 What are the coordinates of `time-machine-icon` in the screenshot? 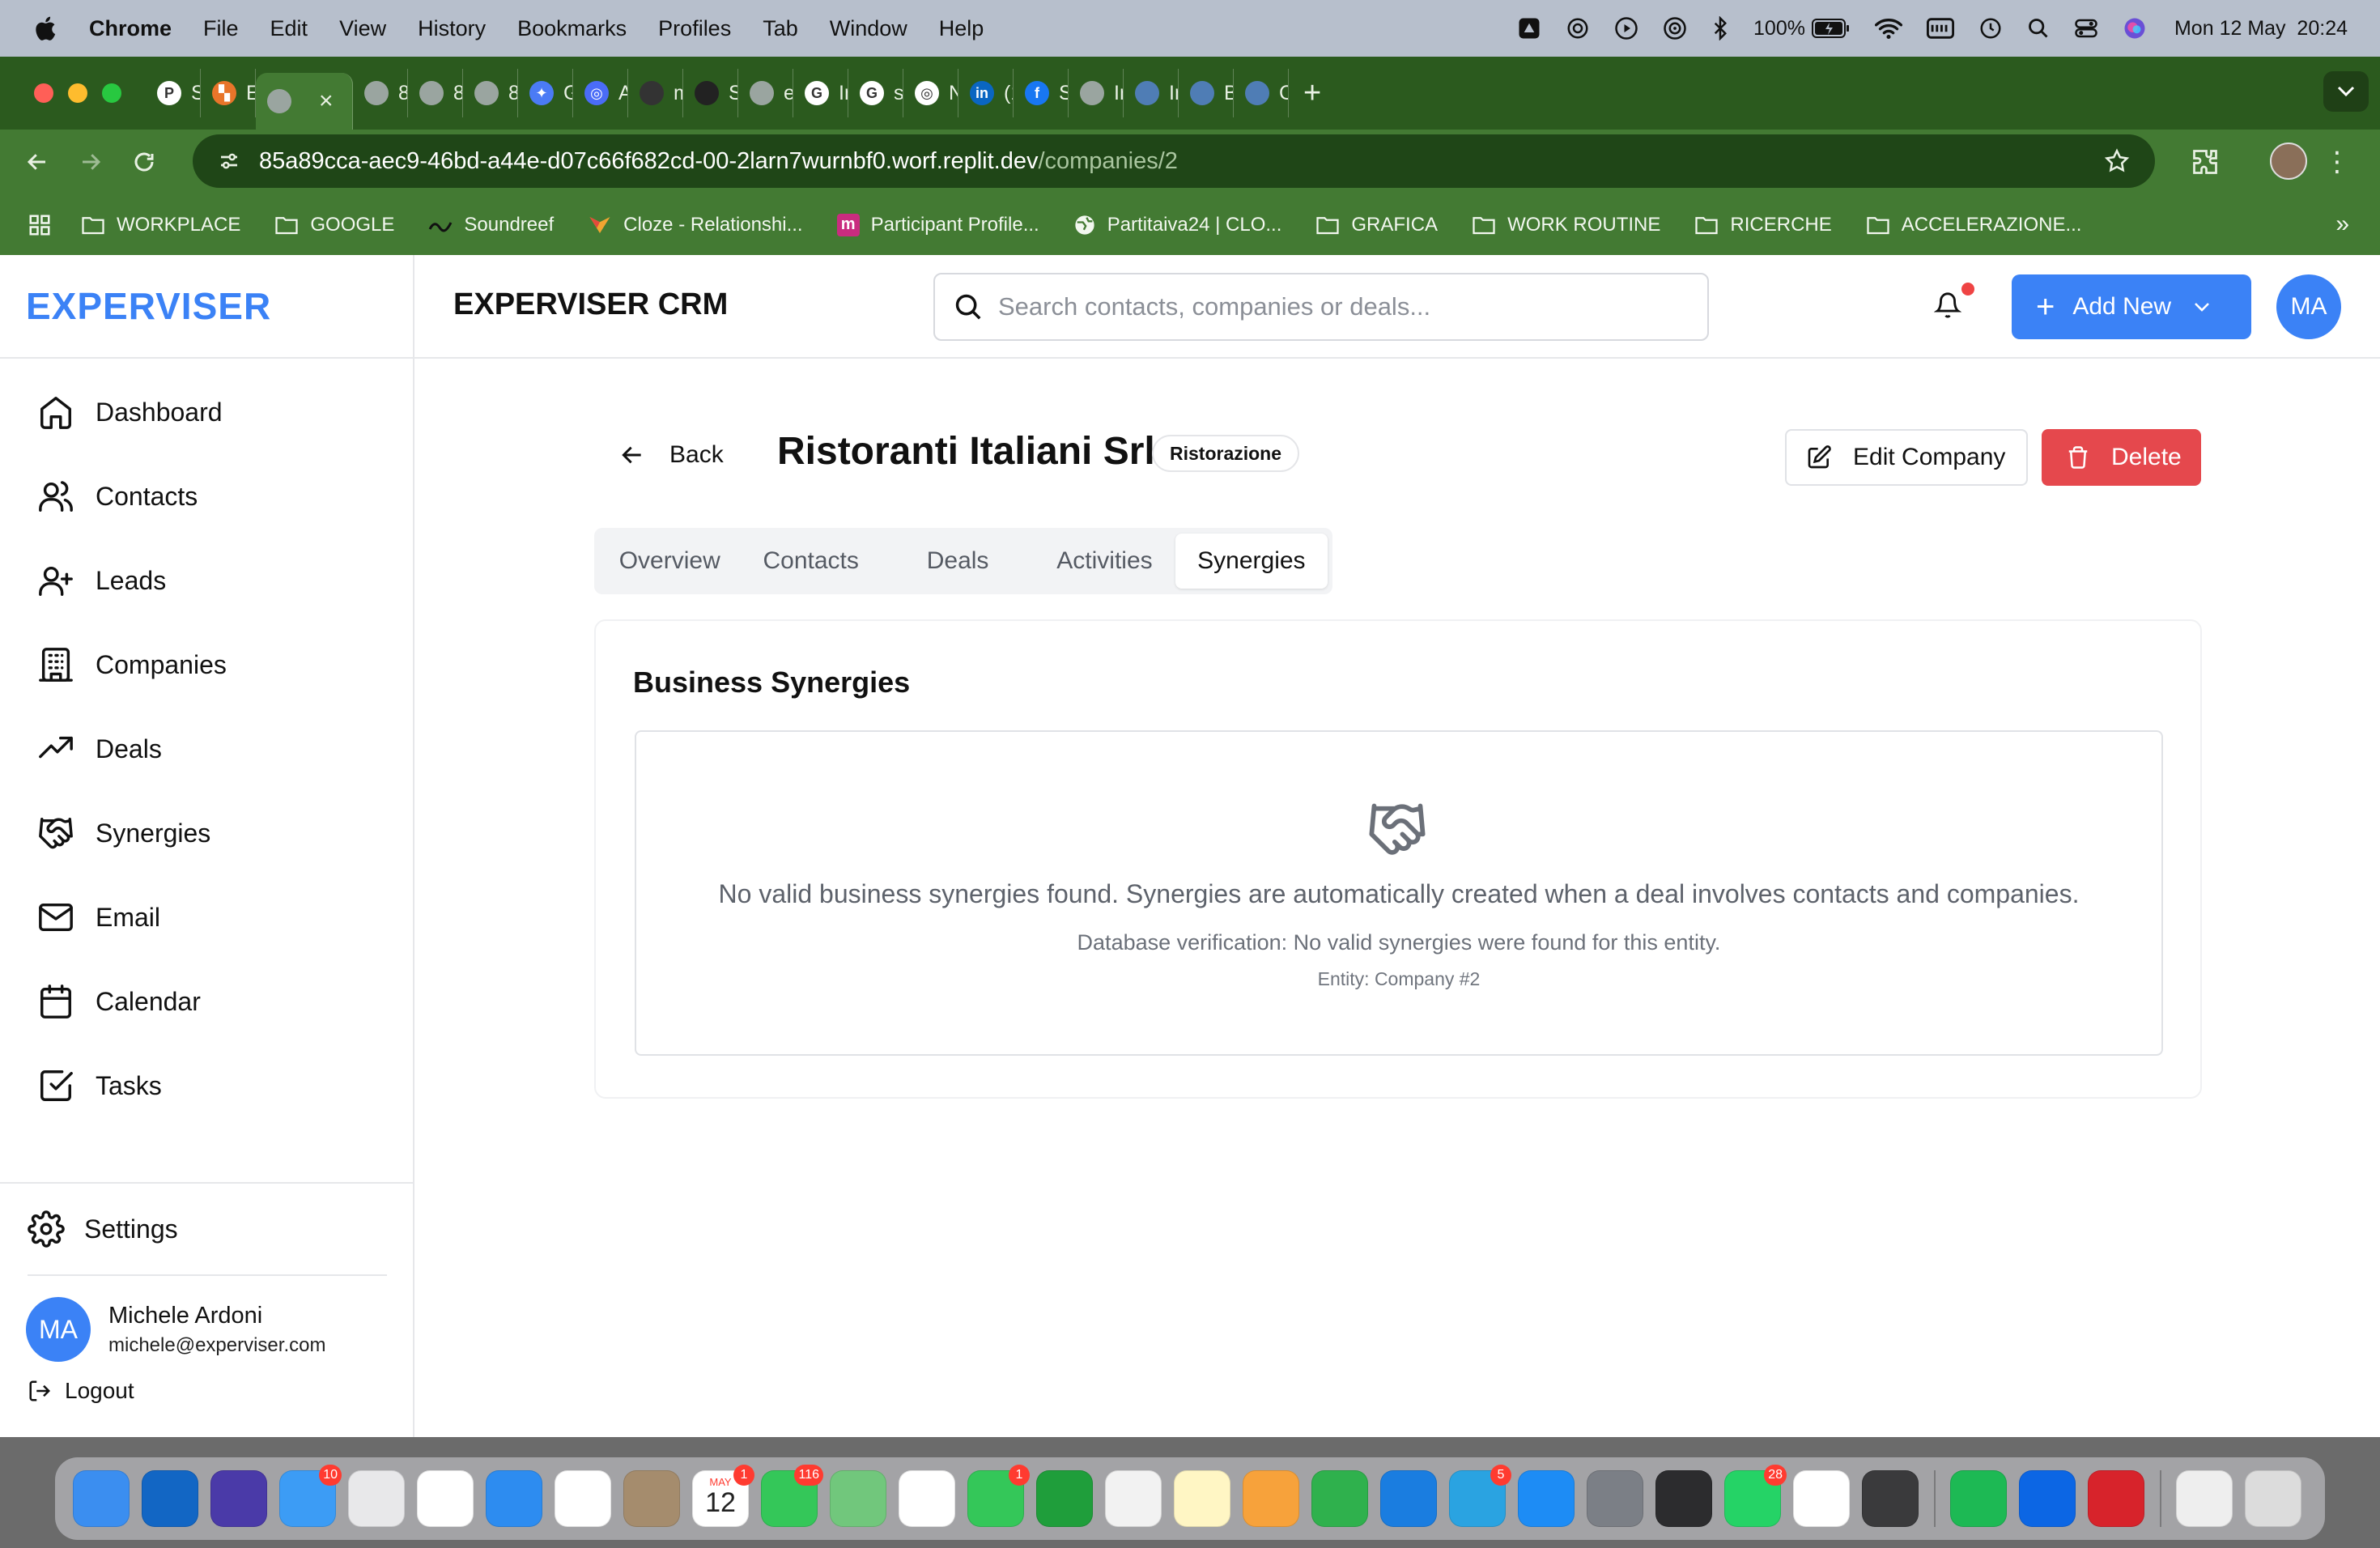 It's located at (1991, 28).